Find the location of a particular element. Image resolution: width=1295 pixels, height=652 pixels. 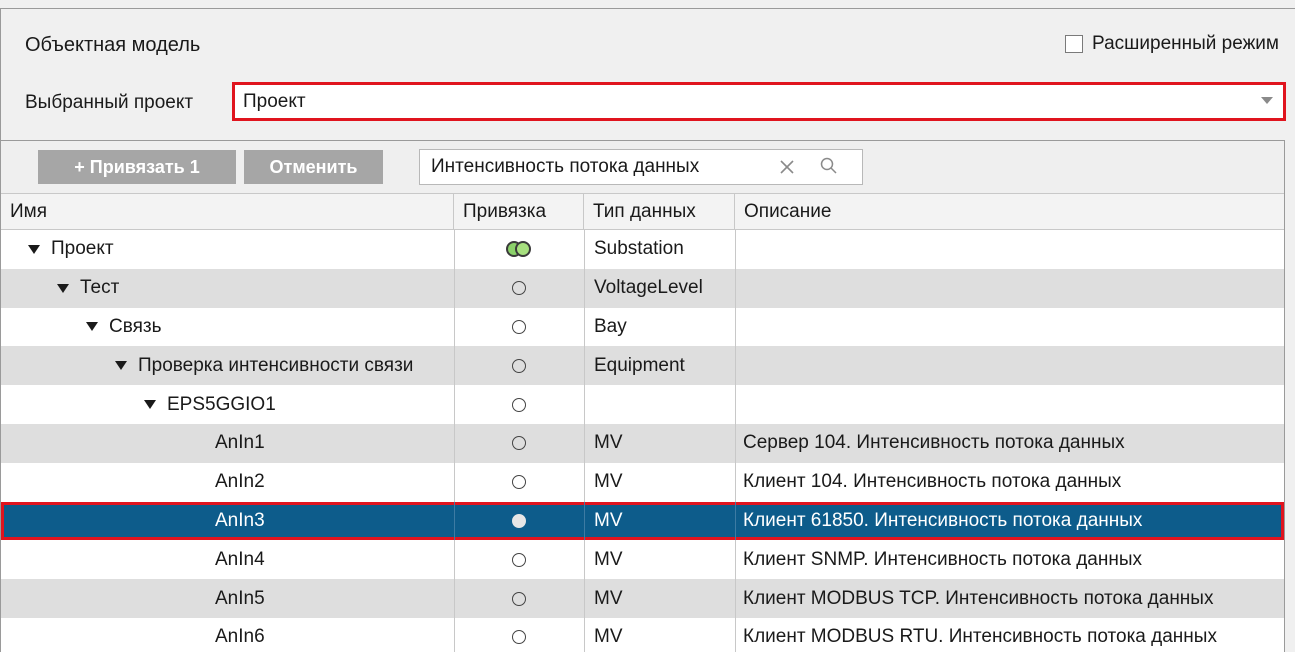

tree-node-label: Проект is located at coordinates (82, 249).